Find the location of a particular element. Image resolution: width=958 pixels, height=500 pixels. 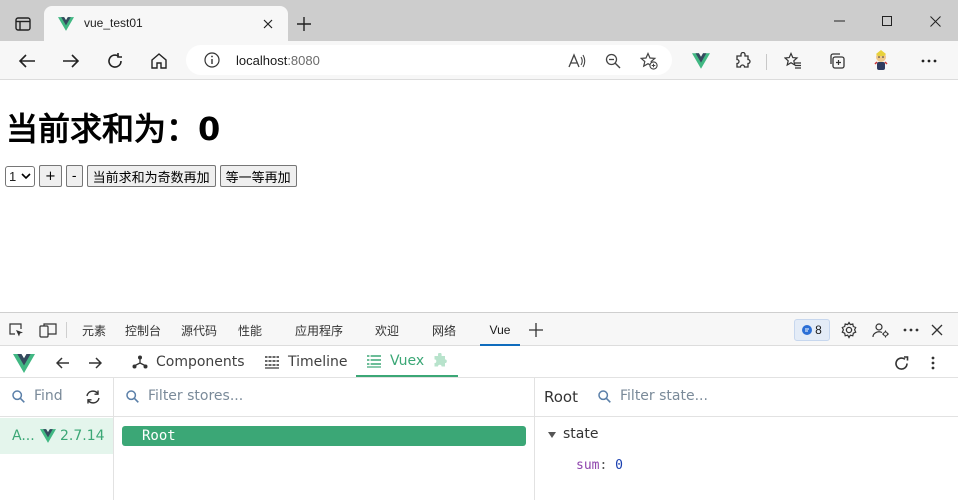

store-item-root: Root is located at coordinates (324, 436).